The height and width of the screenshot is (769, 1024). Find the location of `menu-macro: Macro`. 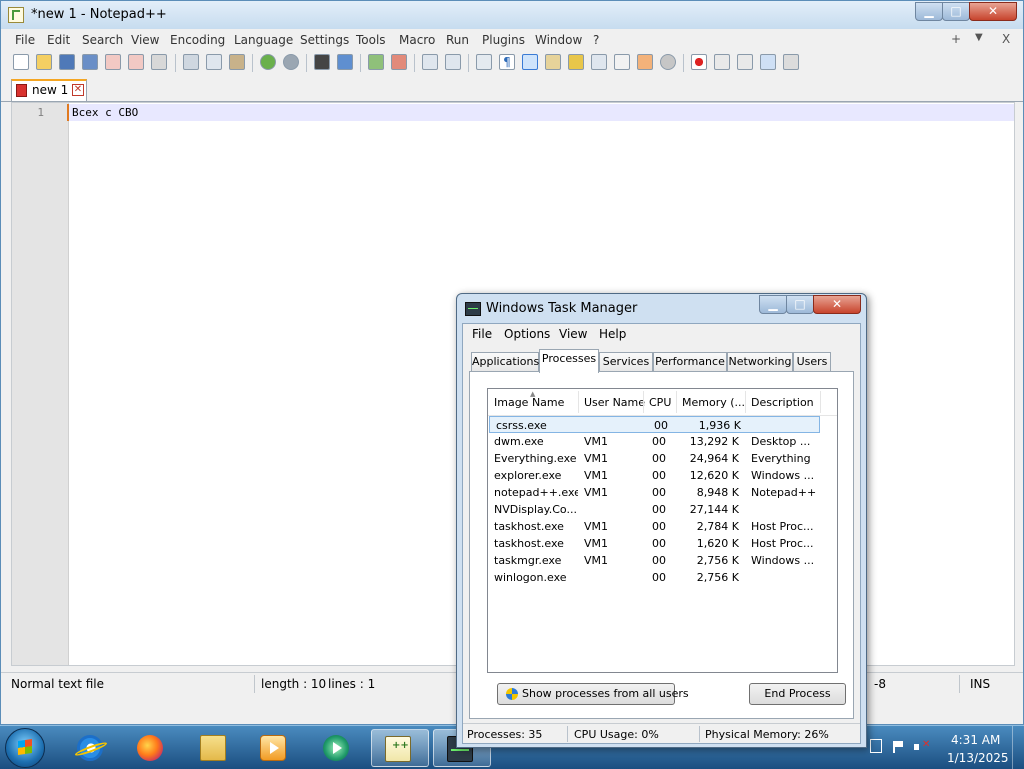

menu-macro: Macro is located at coordinates (417, 40).